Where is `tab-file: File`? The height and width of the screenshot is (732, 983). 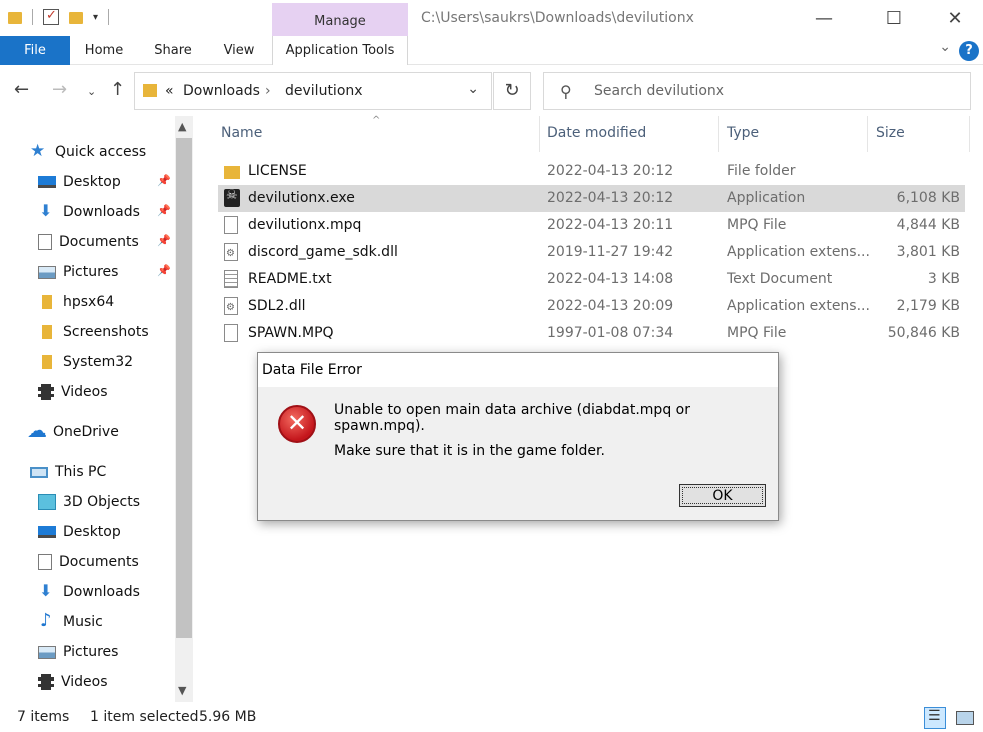 tab-file: File is located at coordinates (35, 50).